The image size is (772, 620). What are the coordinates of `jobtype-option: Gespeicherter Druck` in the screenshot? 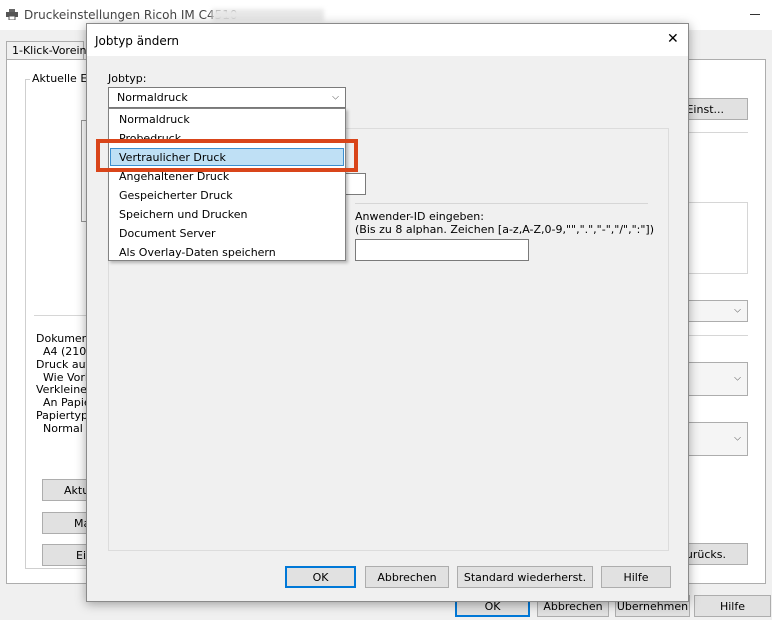 It's located at (227, 195).